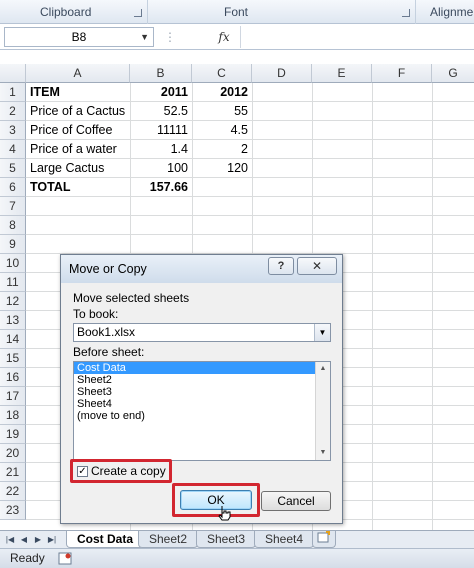 The image size is (474, 568). I want to click on before-sheet-label: Before sheet:, so click(109, 352).